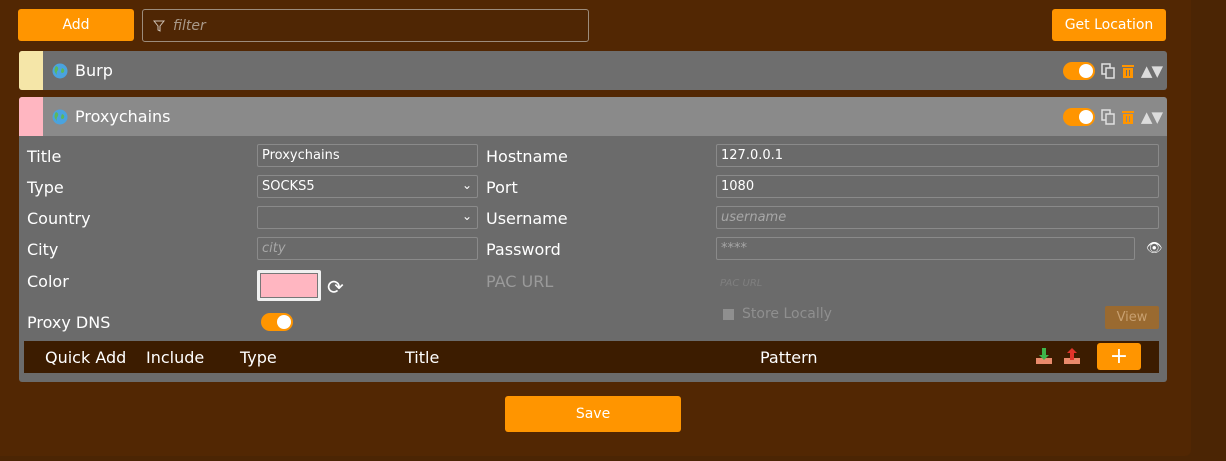  I want to click on column-include: Include, so click(175, 357).